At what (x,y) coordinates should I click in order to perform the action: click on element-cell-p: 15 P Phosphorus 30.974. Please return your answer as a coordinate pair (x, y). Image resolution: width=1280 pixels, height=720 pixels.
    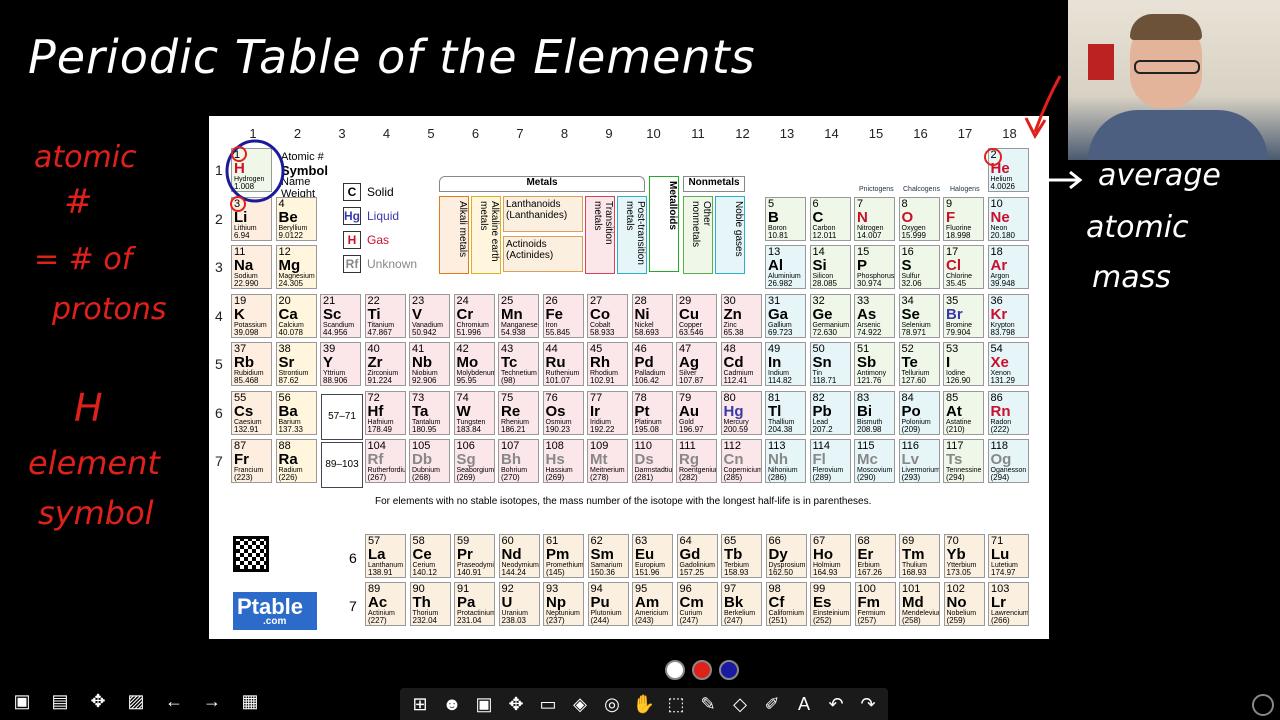
    Looking at the image, I should click on (874, 267).